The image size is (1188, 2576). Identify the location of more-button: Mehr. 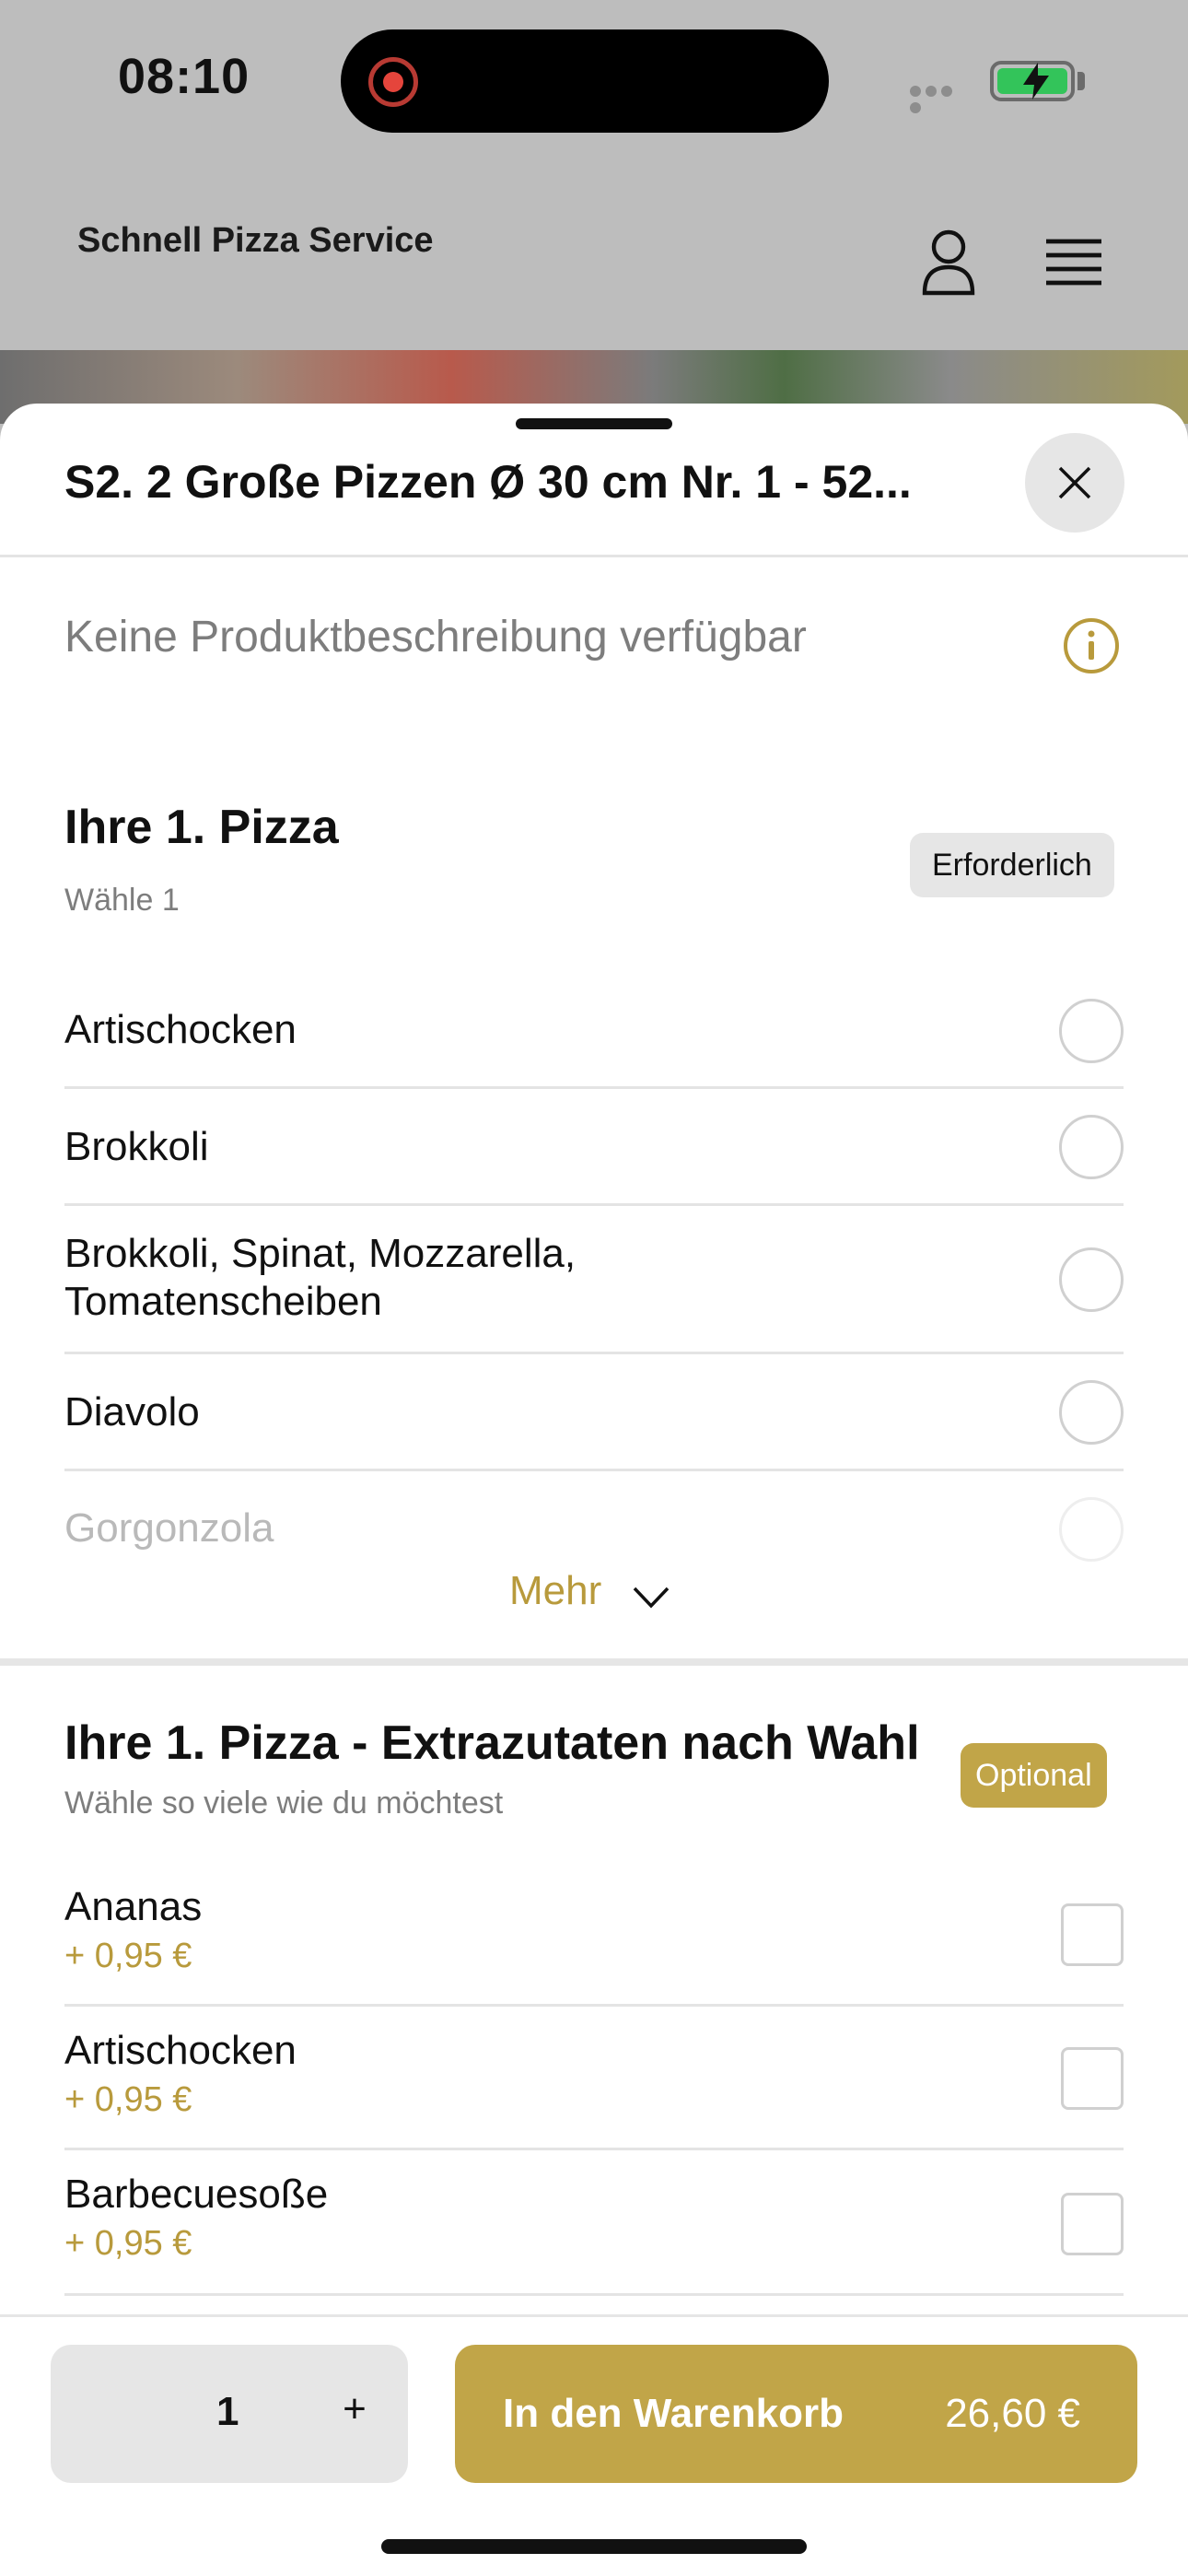
(555, 1595).